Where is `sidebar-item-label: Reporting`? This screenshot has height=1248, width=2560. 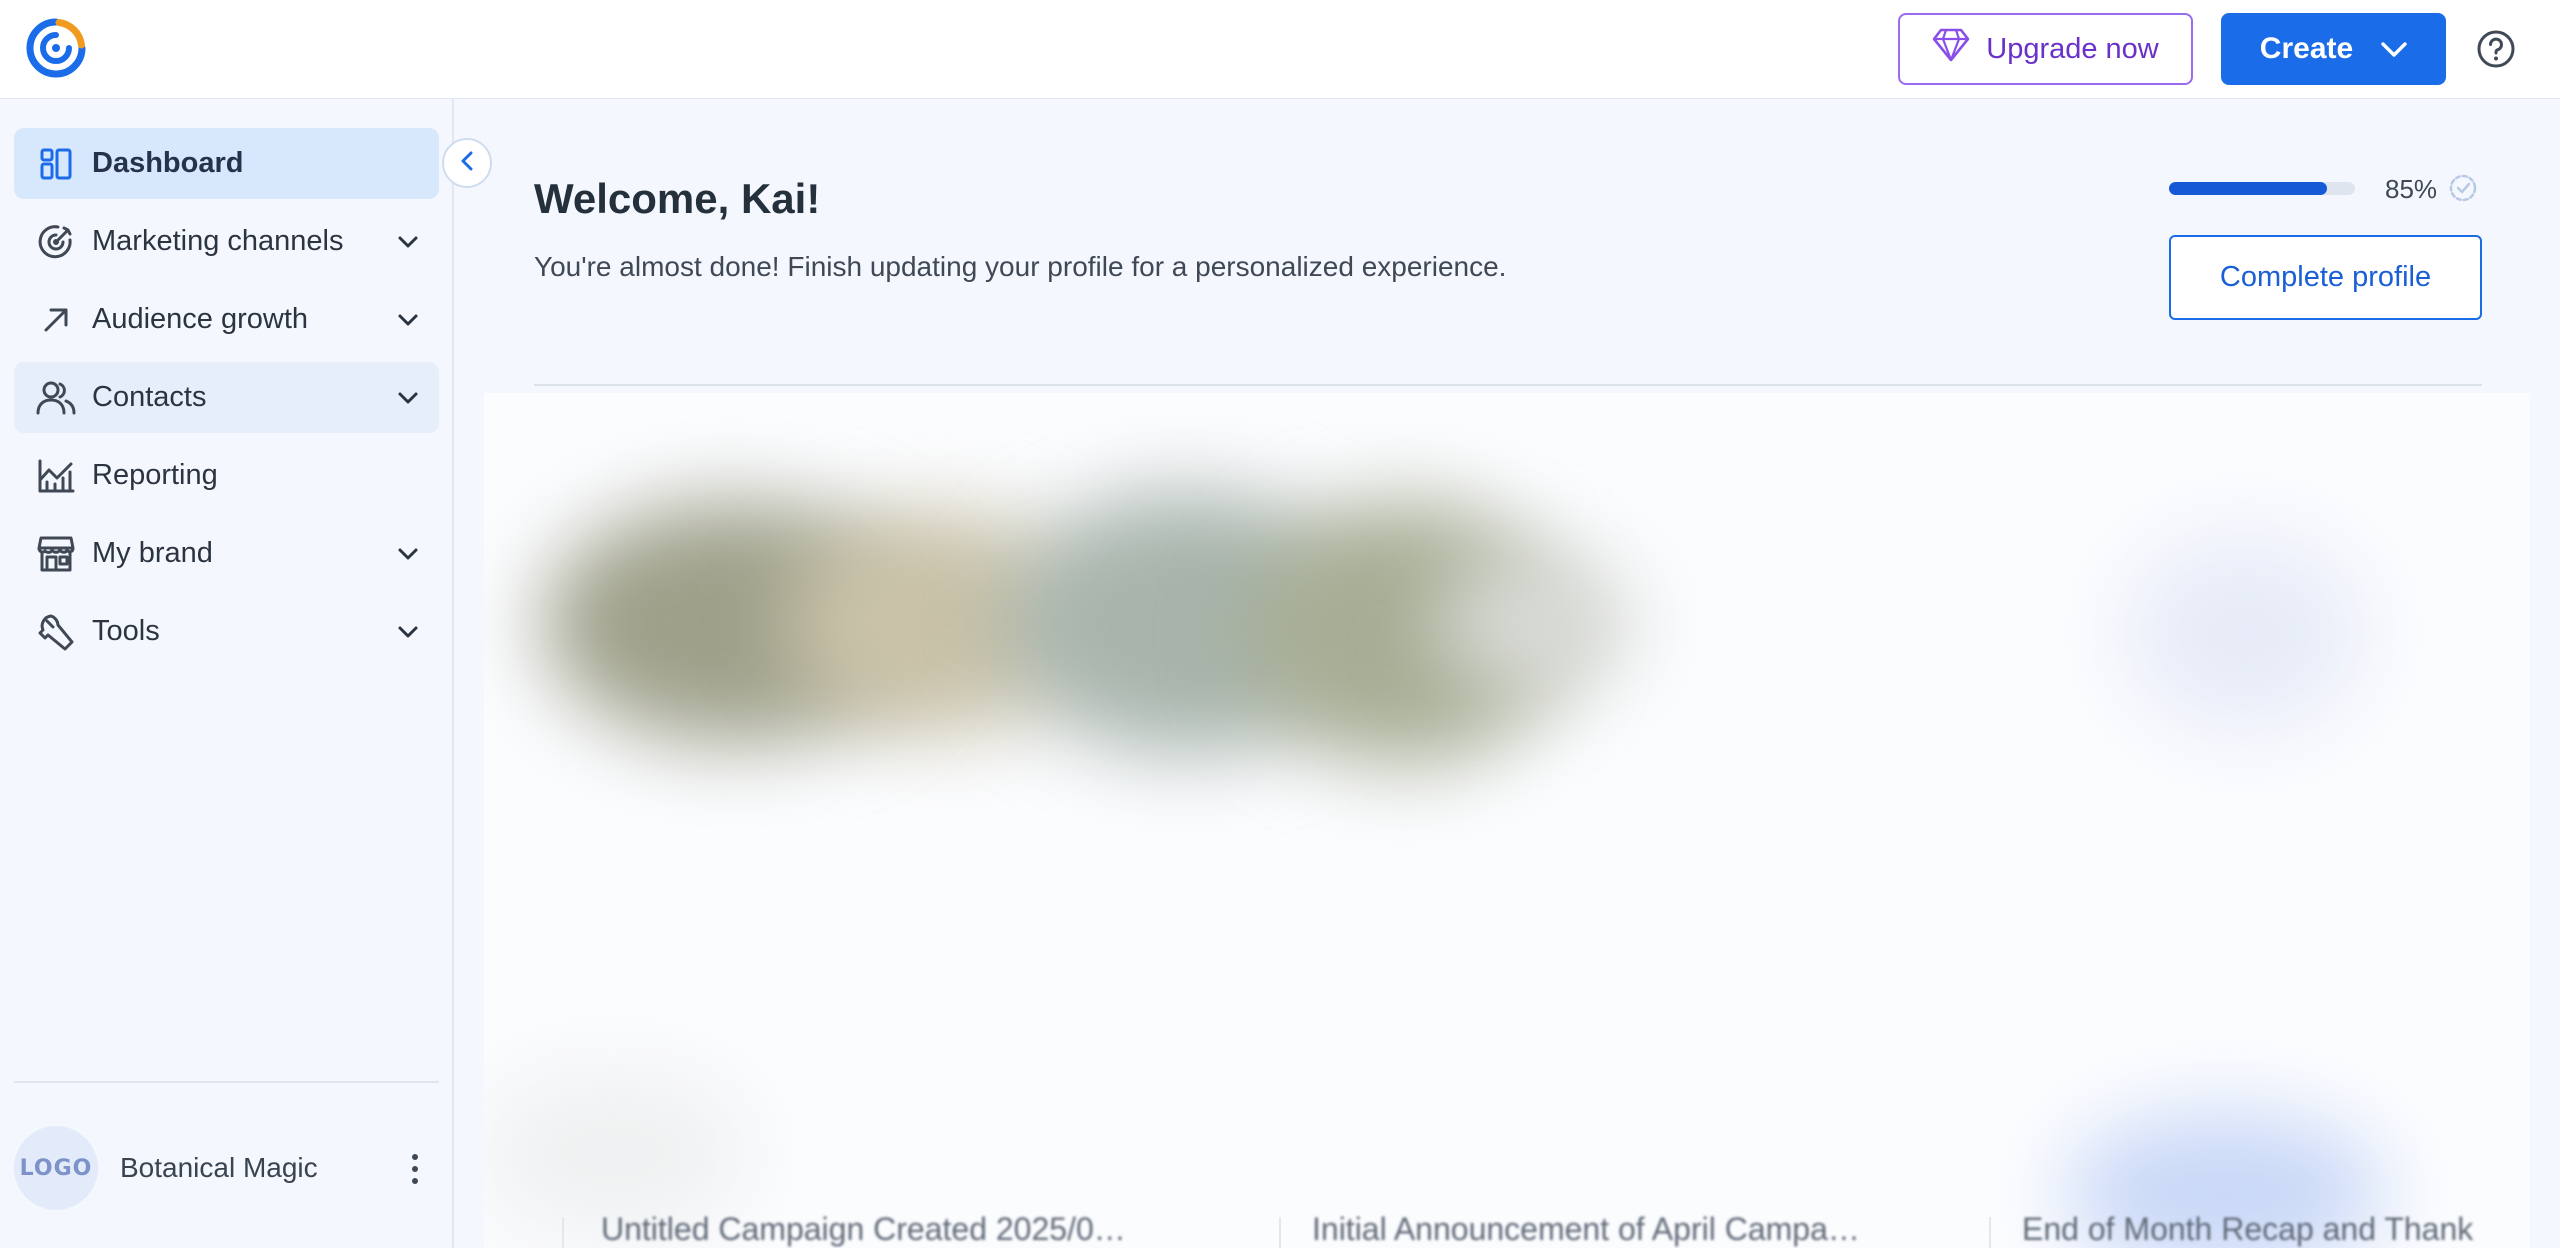 sidebar-item-label: Reporting is located at coordinates (155, 475).